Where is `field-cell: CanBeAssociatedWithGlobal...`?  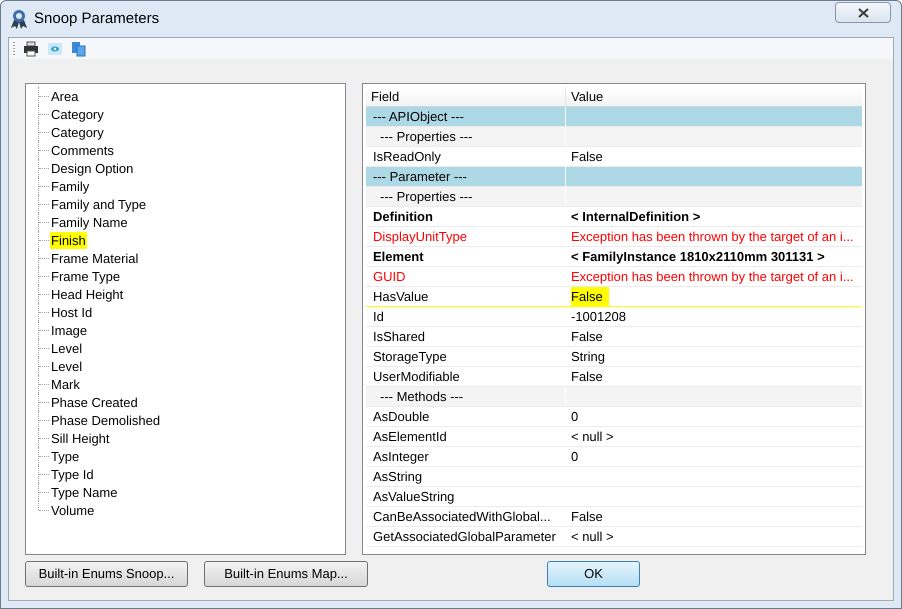 field-cell: CanBeAssociatedWithGlobal... is located at coordinates (466, 516).